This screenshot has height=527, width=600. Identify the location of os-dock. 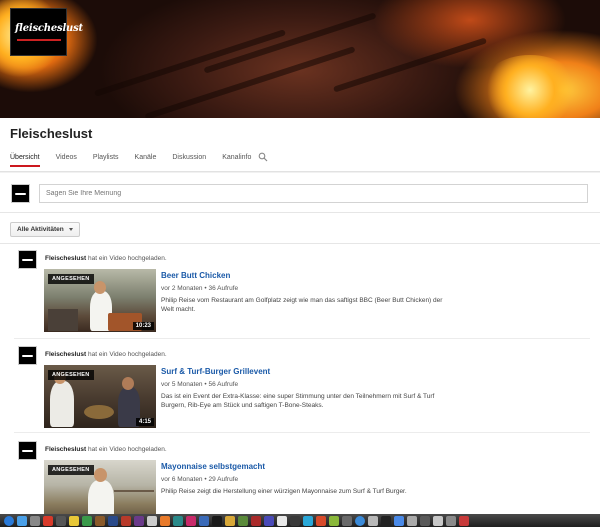
(300, 520).